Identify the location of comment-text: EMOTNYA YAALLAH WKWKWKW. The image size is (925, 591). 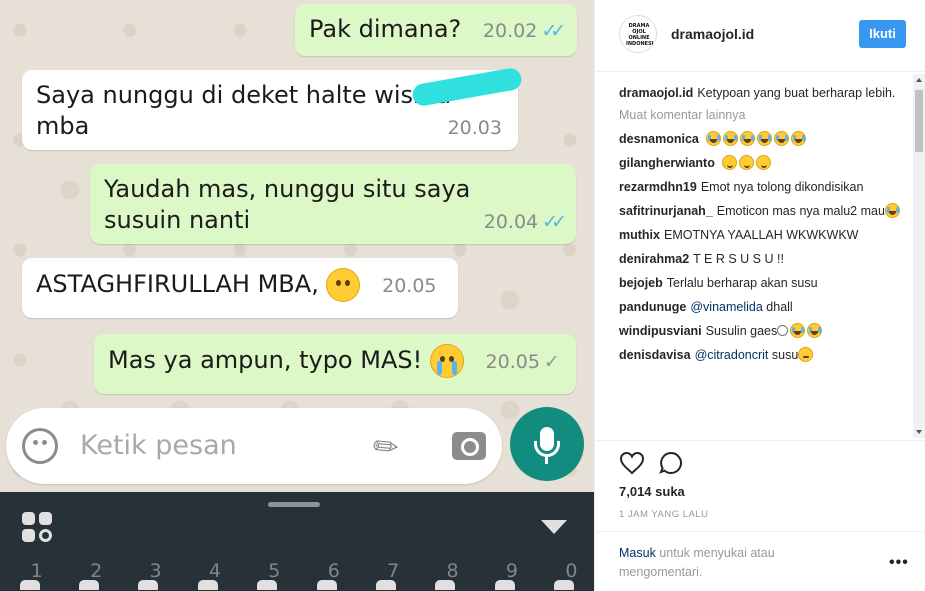
(761, 235).